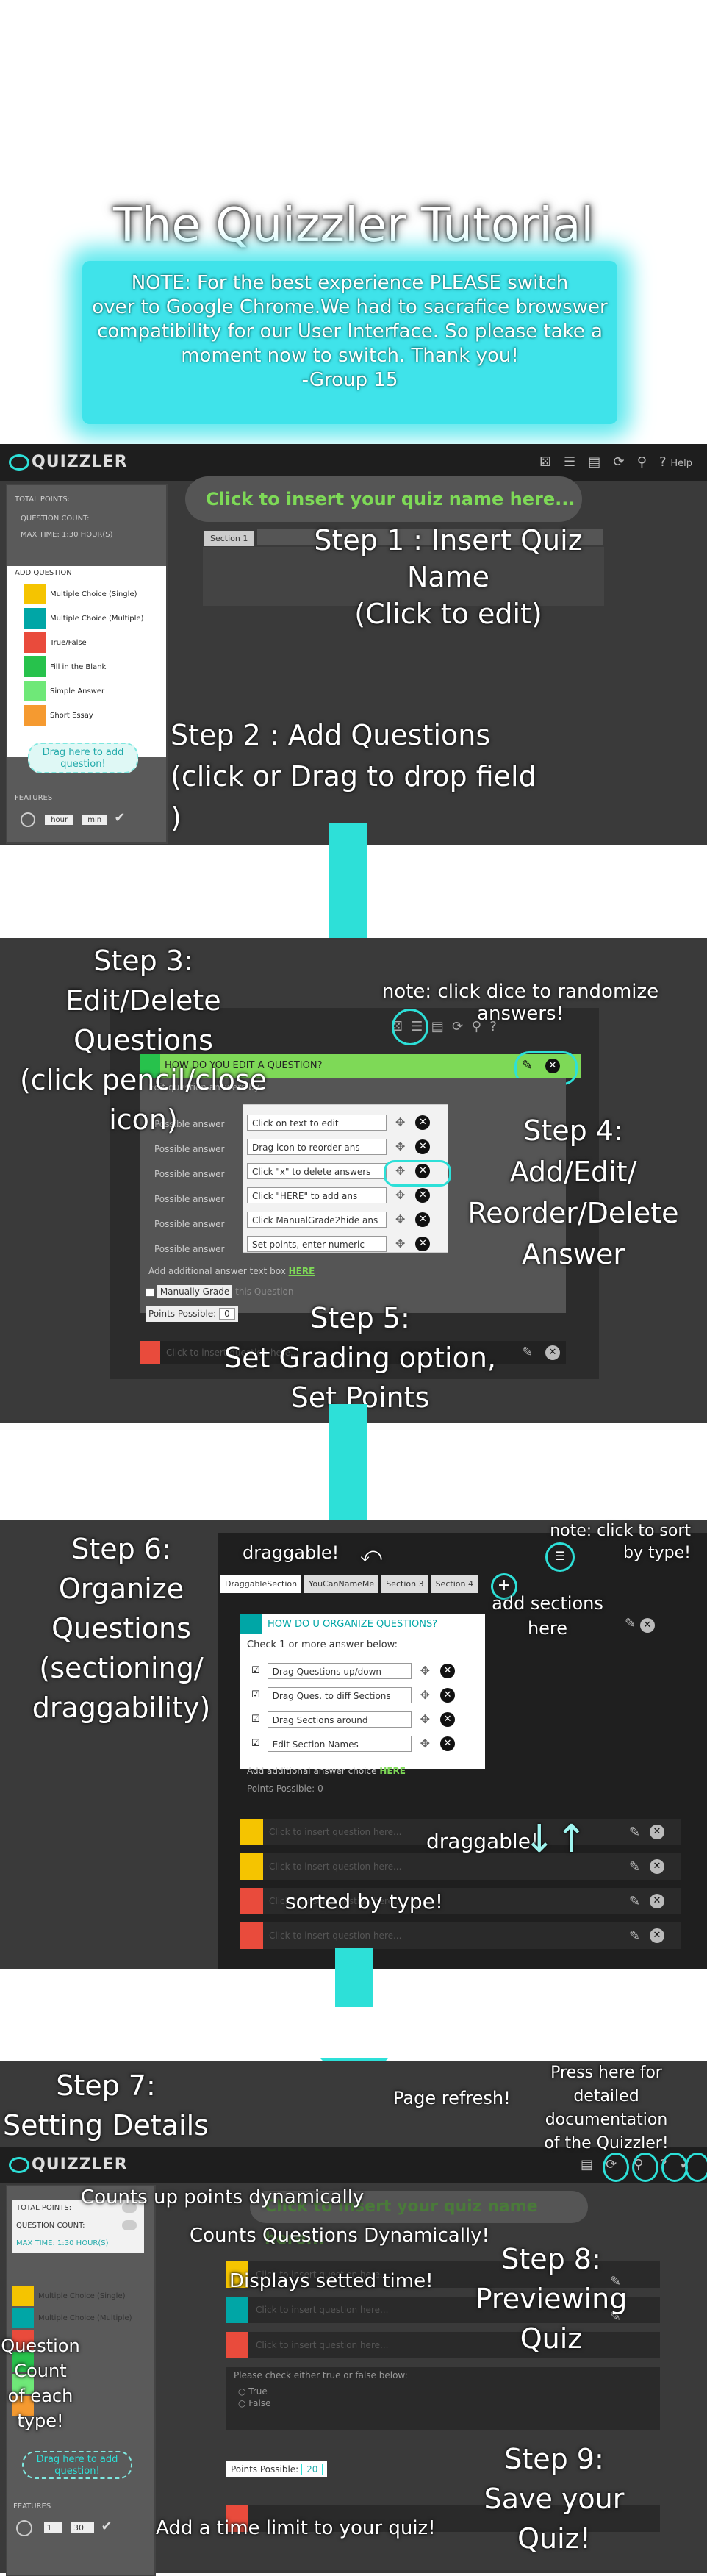 The height and width of the screenshot is (2576, 707). Describe the element at coordinates (341, 1584) in the screenshot. I see `tab-you-can-name-me: YouCanNameMe` at that location.